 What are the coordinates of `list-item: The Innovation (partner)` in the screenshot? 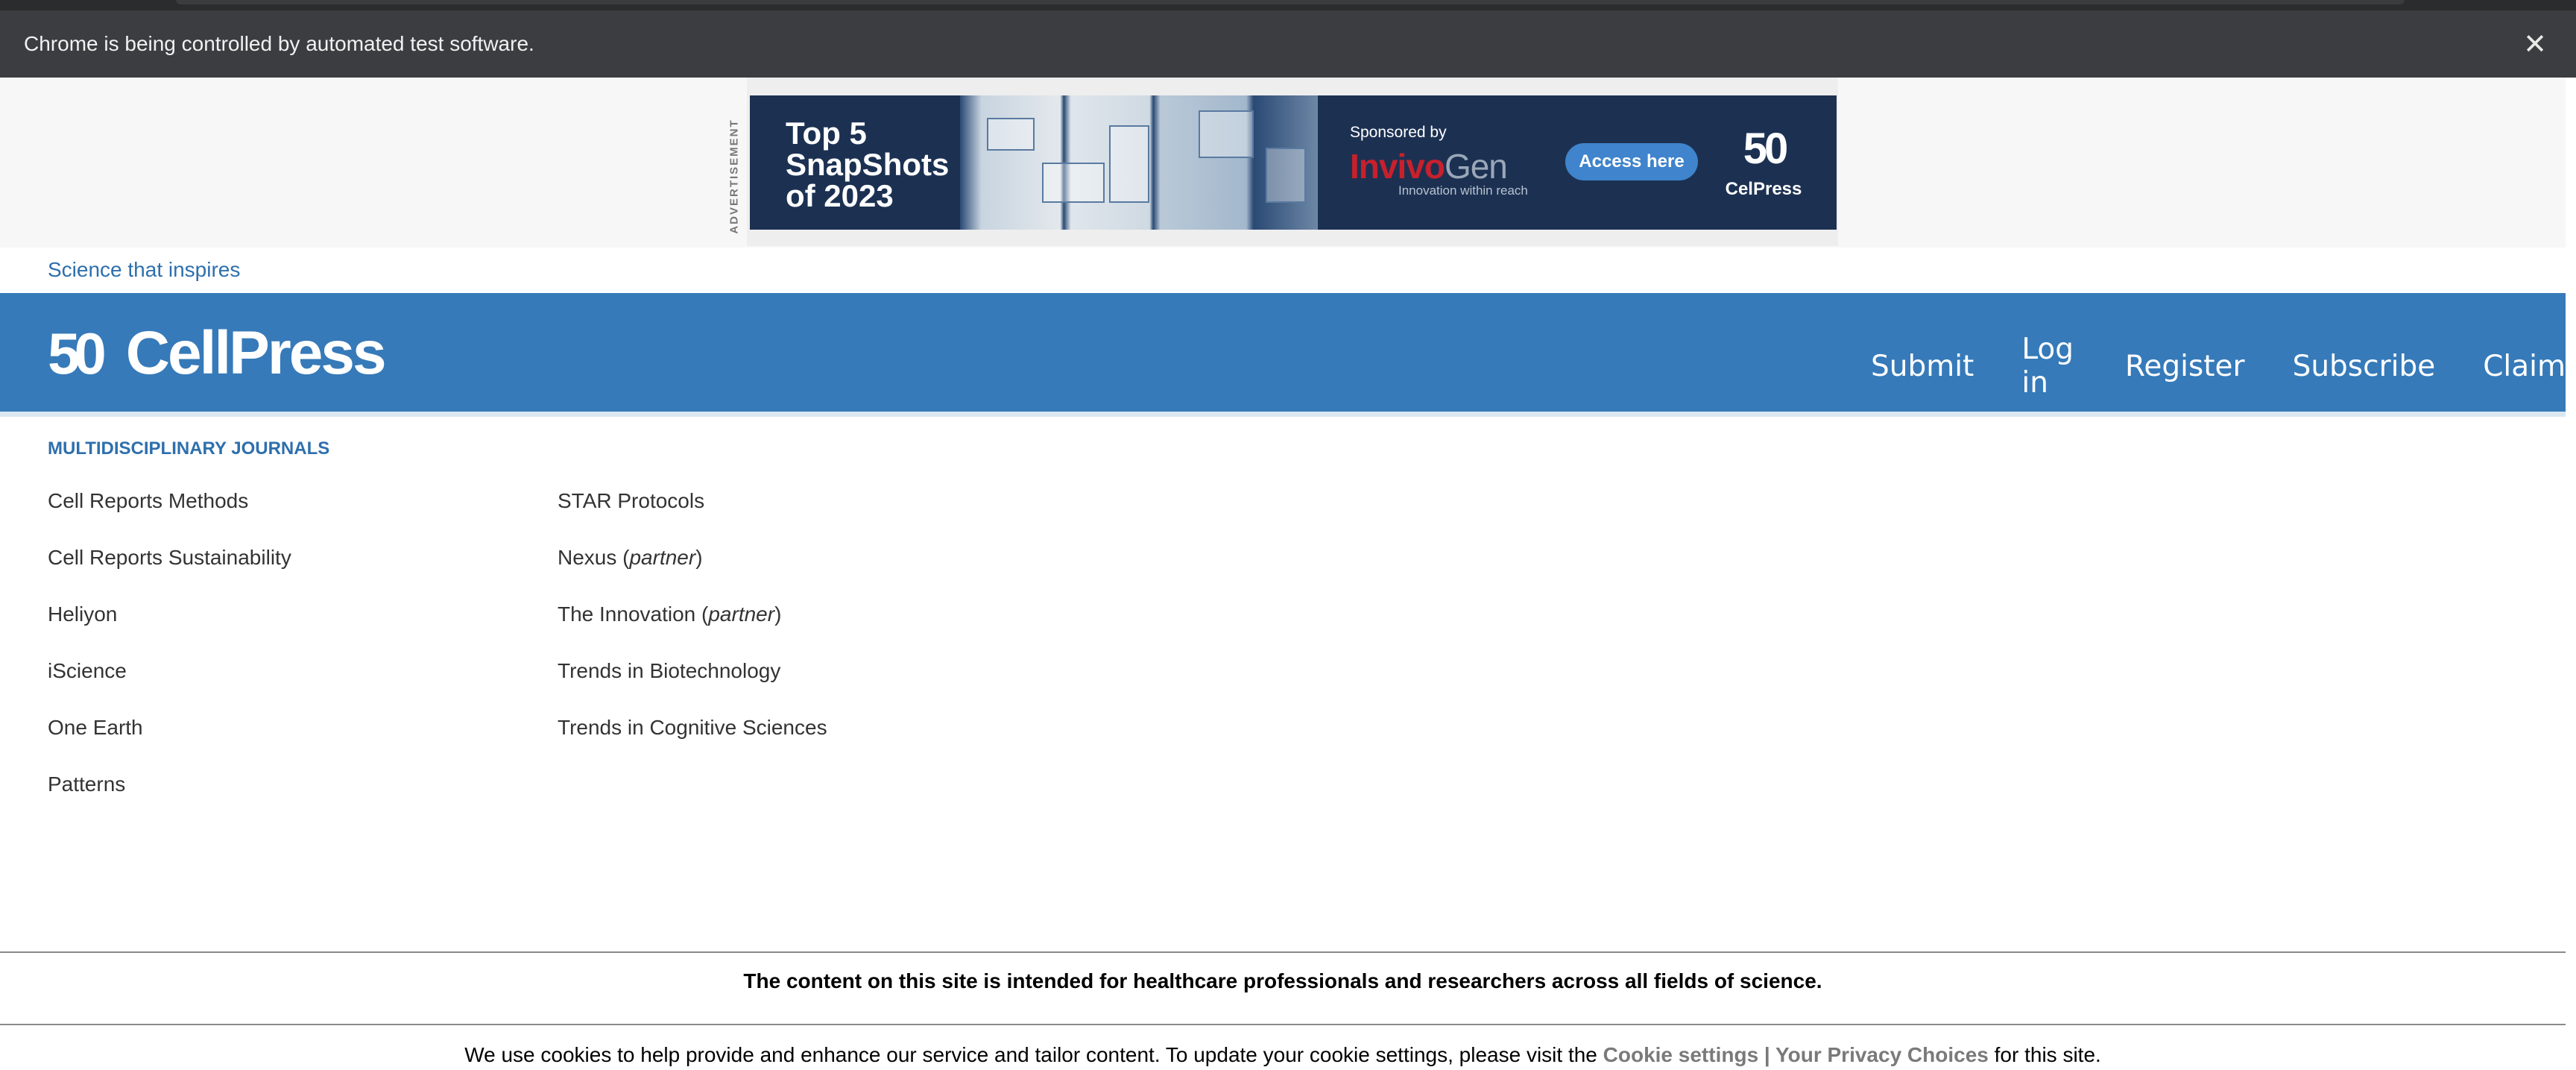 It's located at (693, 627).